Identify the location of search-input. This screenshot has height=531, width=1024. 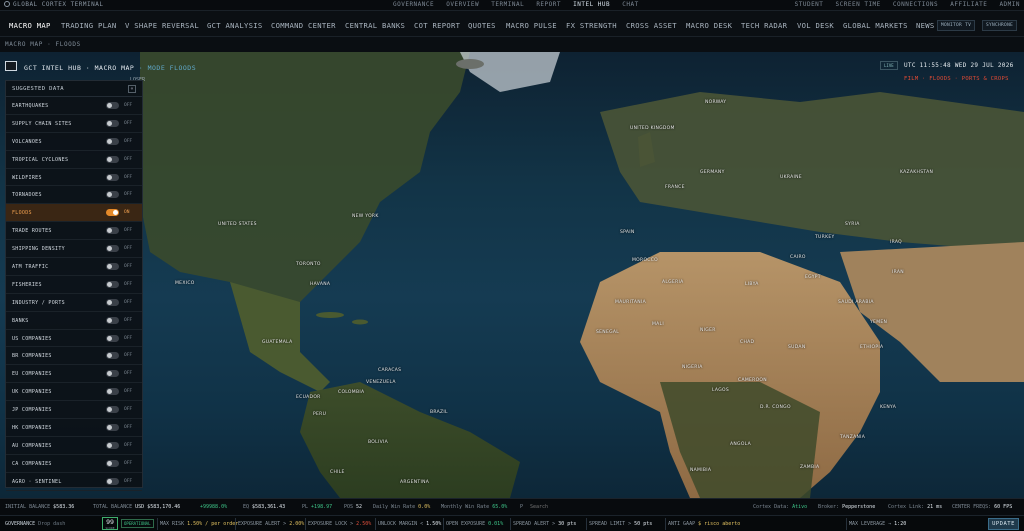
(570, 507).